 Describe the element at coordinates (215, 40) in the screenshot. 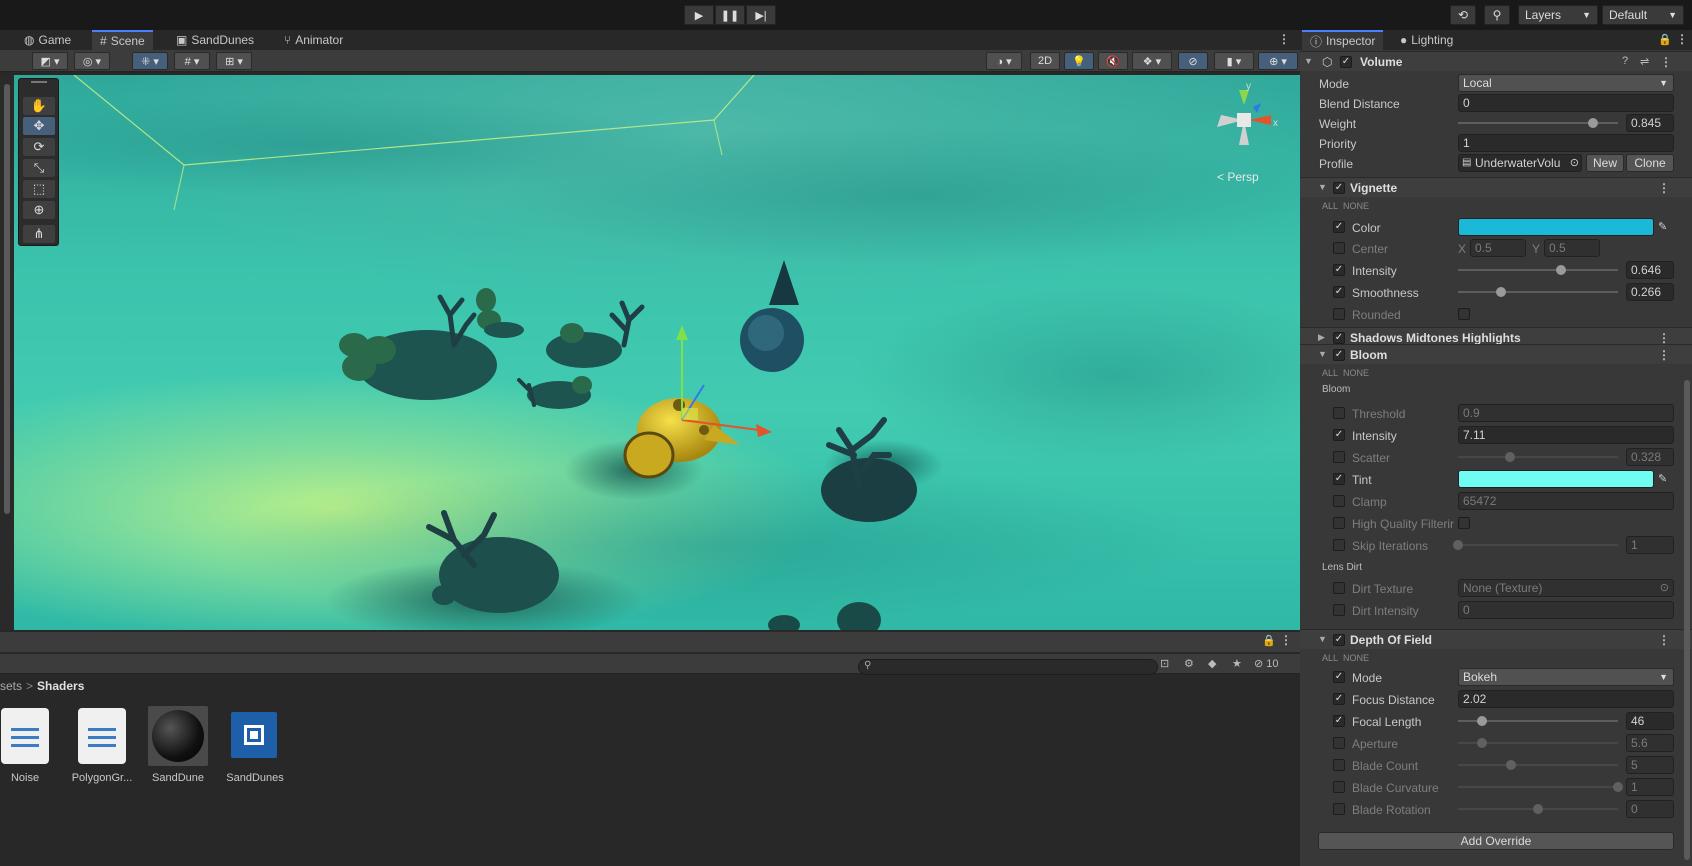

I see `tab-sanddunes: ▣ SandDunes` at that location.